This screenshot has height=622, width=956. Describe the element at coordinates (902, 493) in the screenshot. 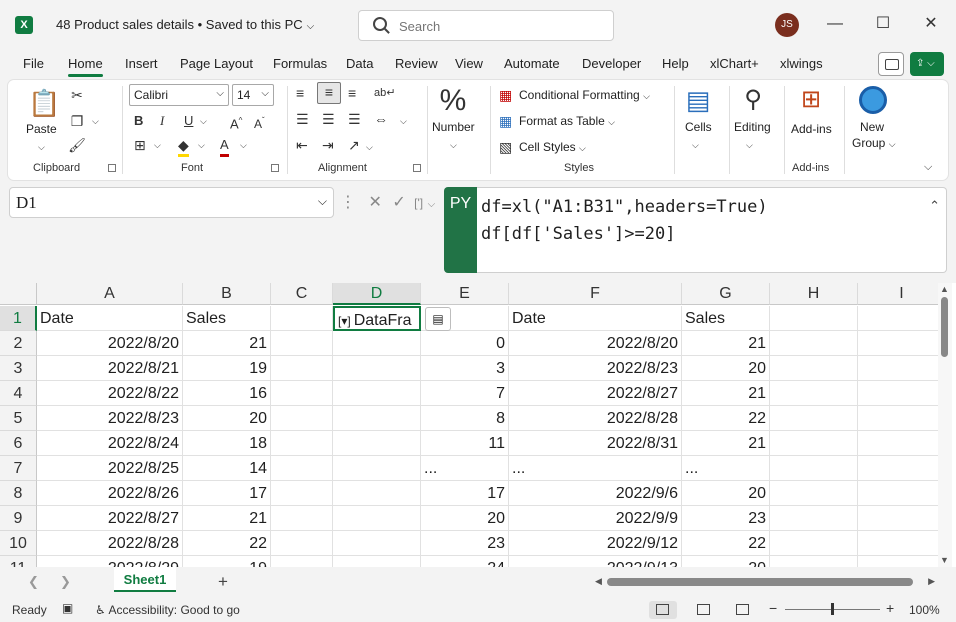

I see `grid-cell-i8` at that location.